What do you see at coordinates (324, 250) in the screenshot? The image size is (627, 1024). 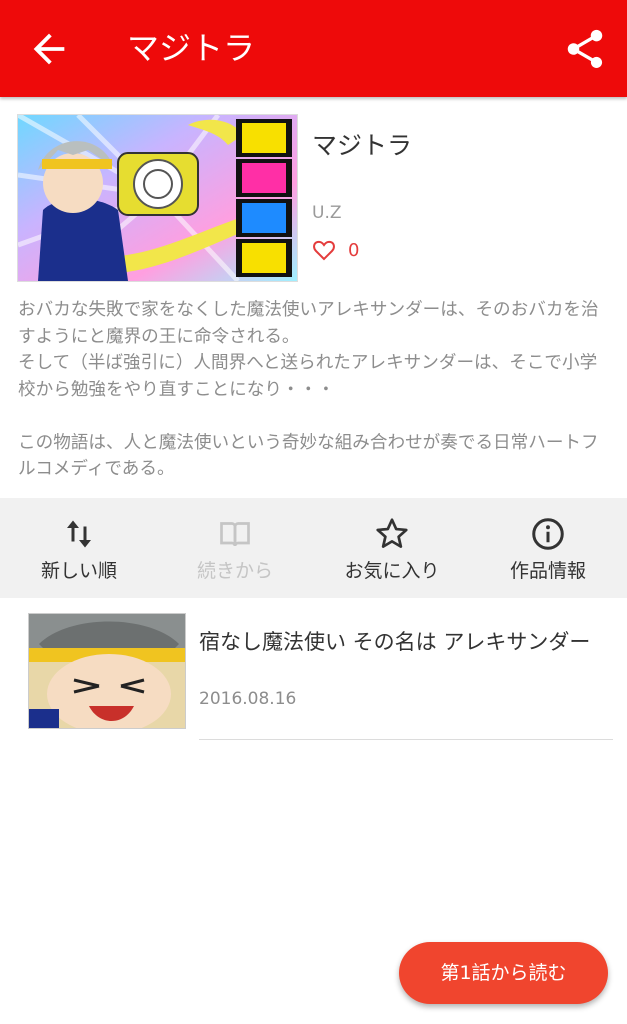 I see `heart-icon` at bounding box center [324, 250].